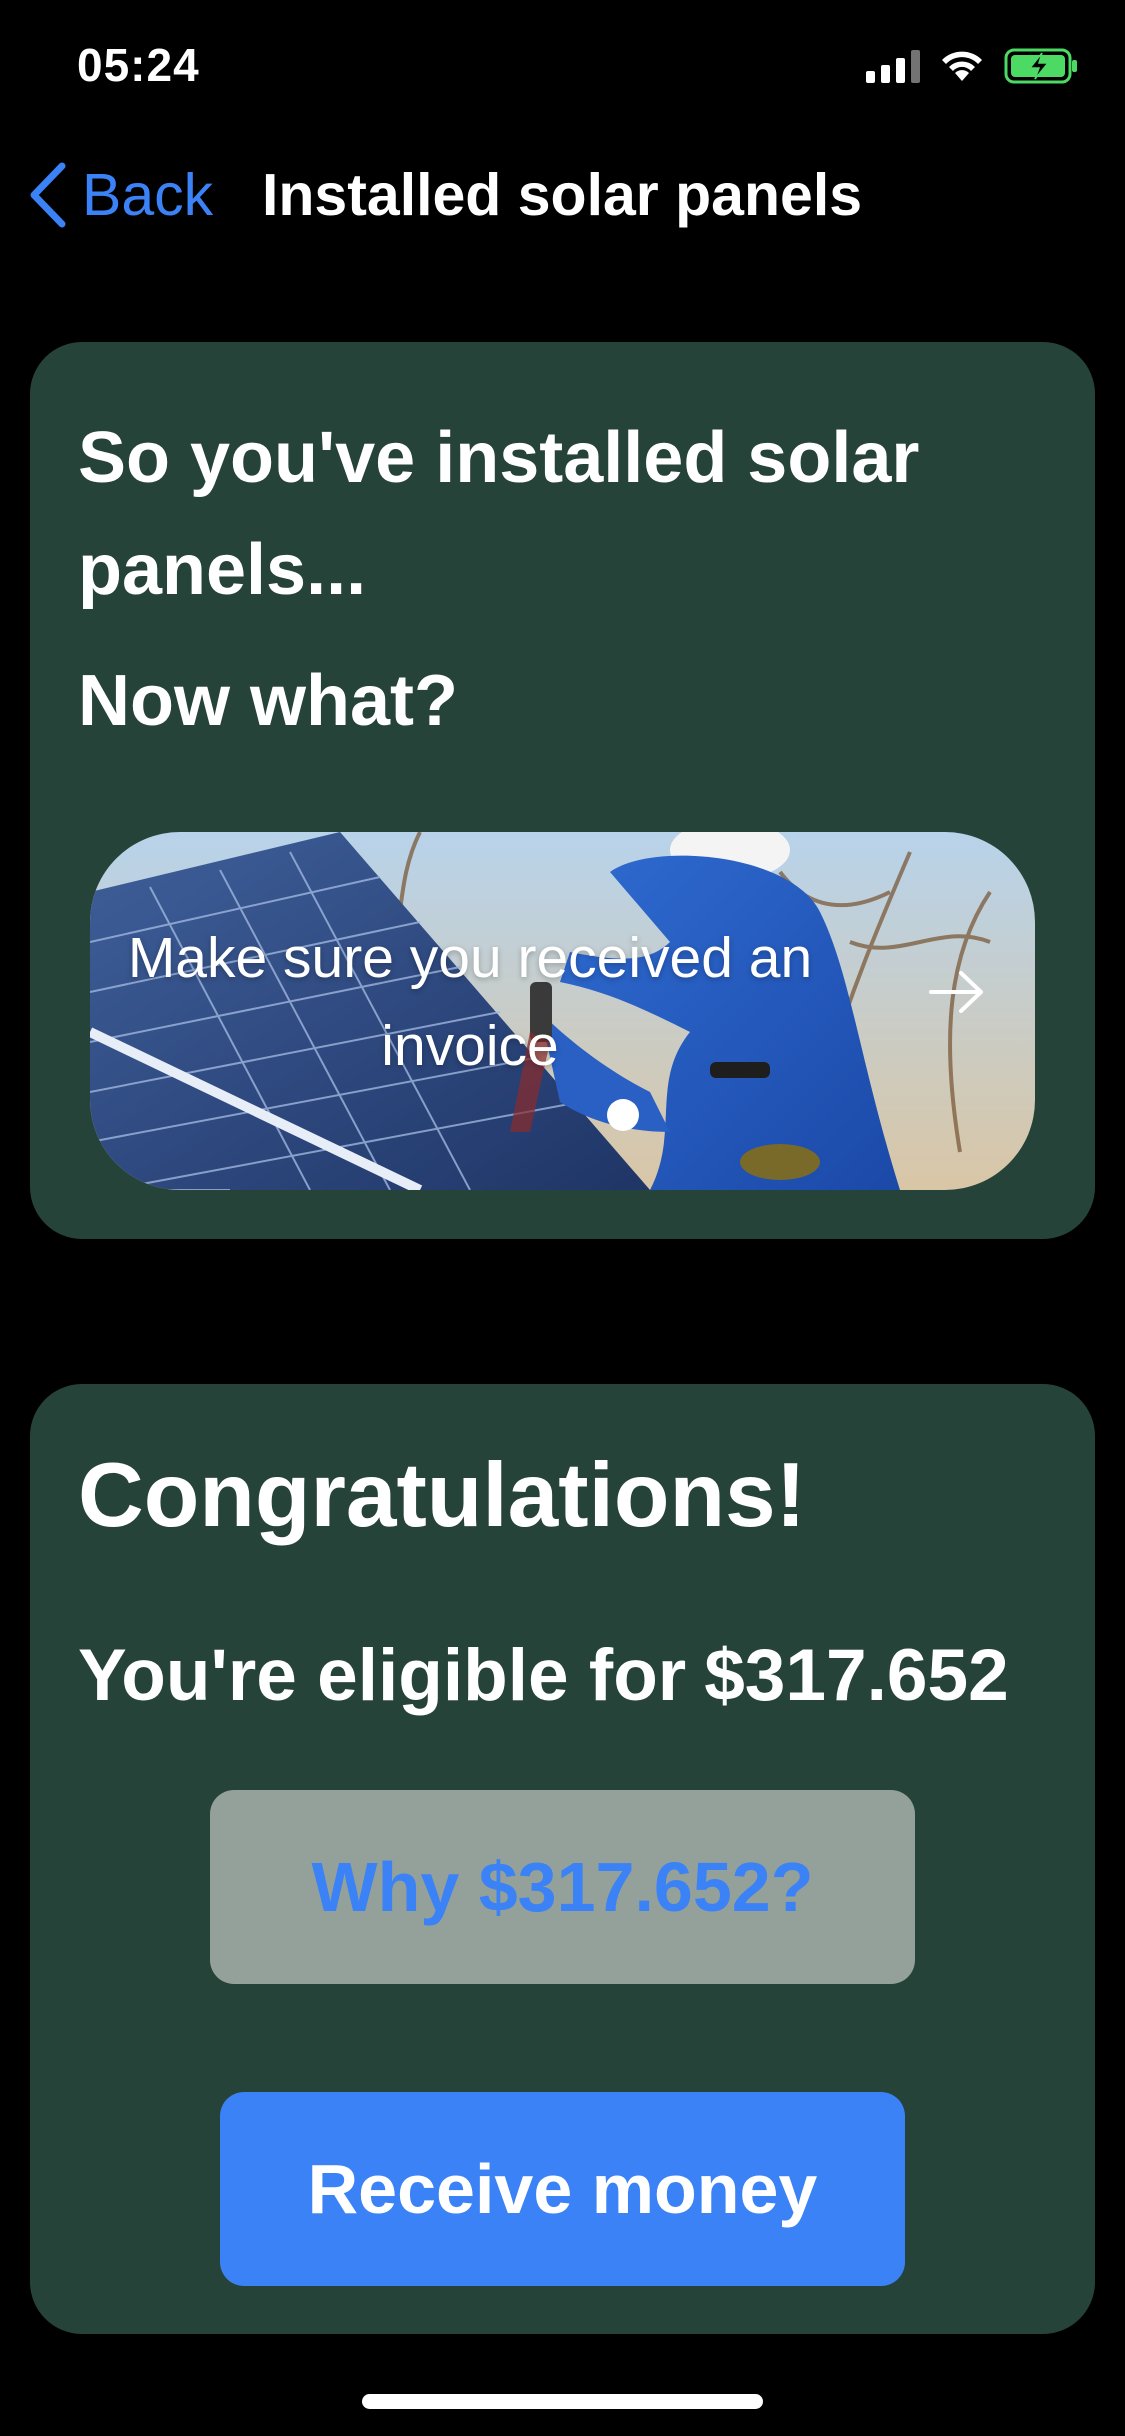  What do you see at coordinates (562, 70) in the screenshot?
I see `status-bar: 05:24` at bounding box center [562, 70].